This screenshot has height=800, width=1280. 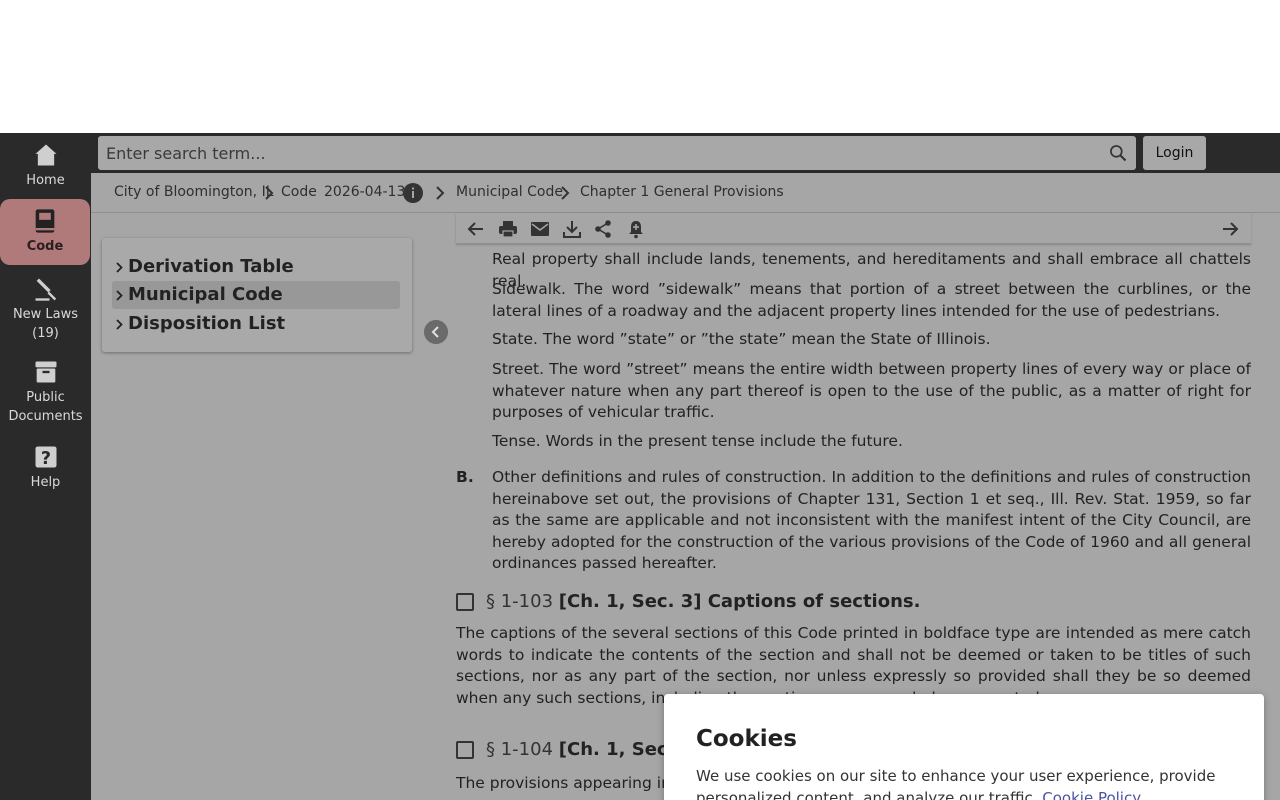 What do you see at coordinates (45, 333) in the screenshot?
I see `new-laws-count: (19)` at bounding box center [45, 333].